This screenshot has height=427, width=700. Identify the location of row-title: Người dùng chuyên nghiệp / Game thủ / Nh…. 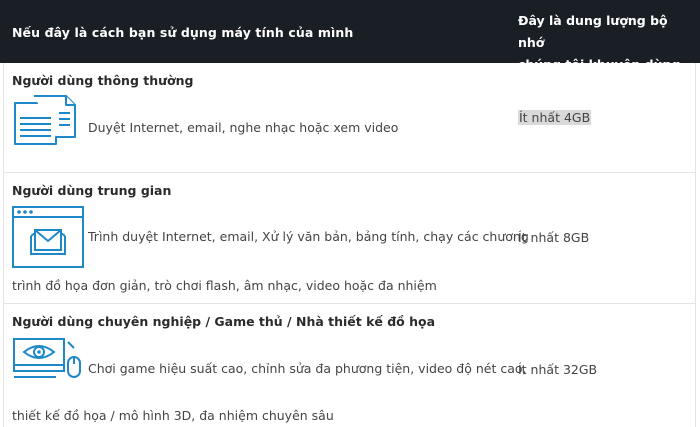
(224, 321).